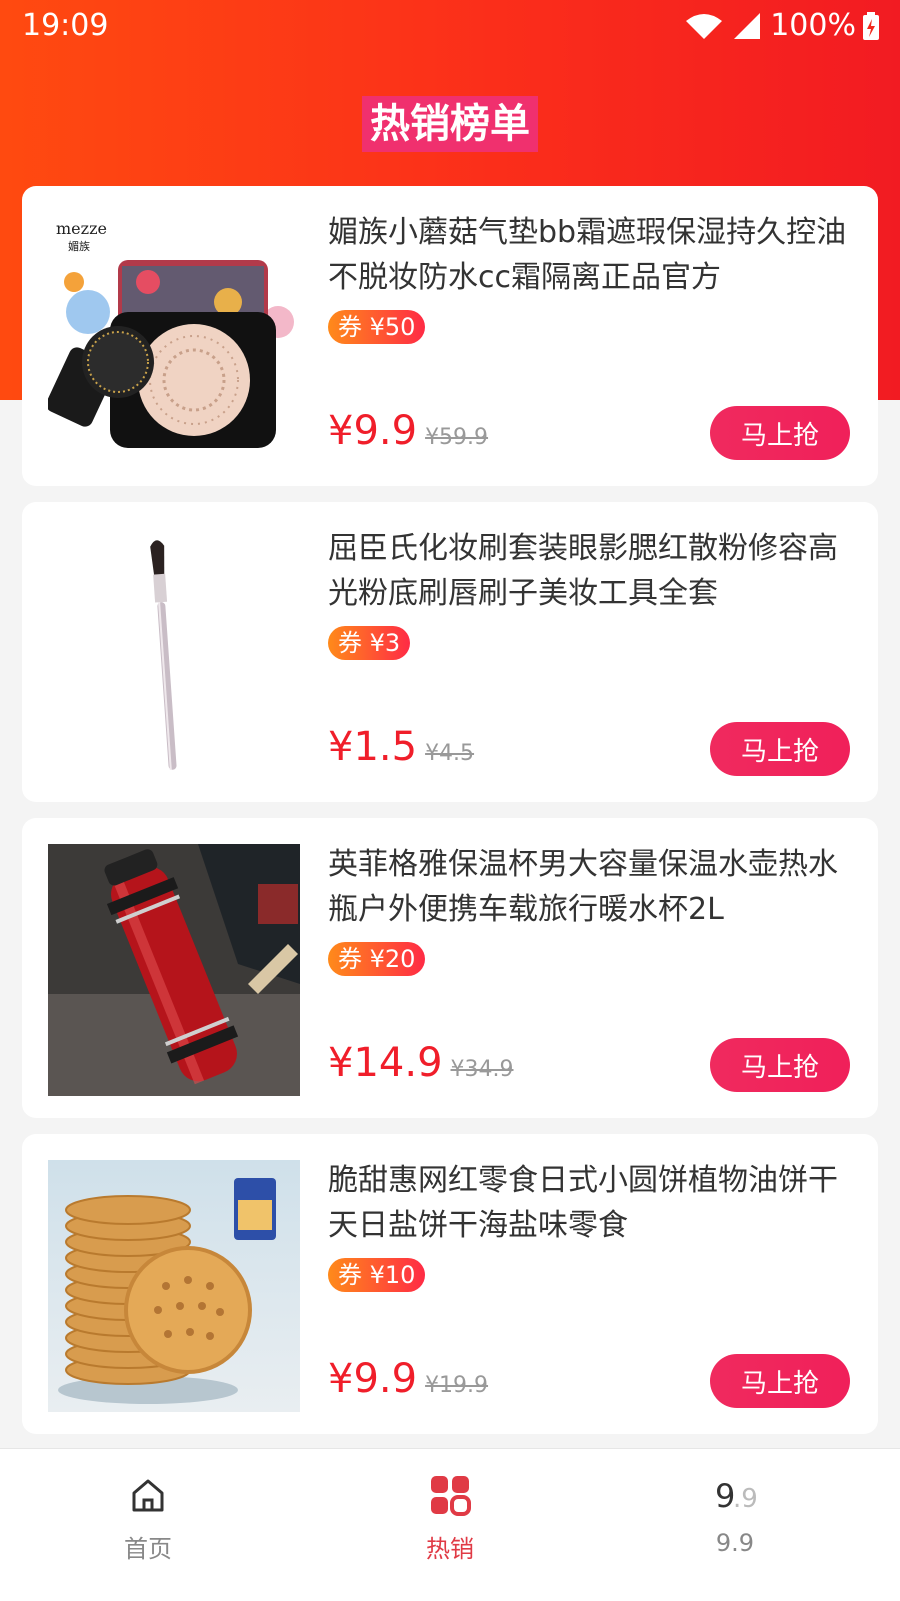 Image resolution: width=900 pixels, height=1601 pixels. Describe the element at coordinates (747, 25) in the screenshot. I see `signal-icon` at that location.